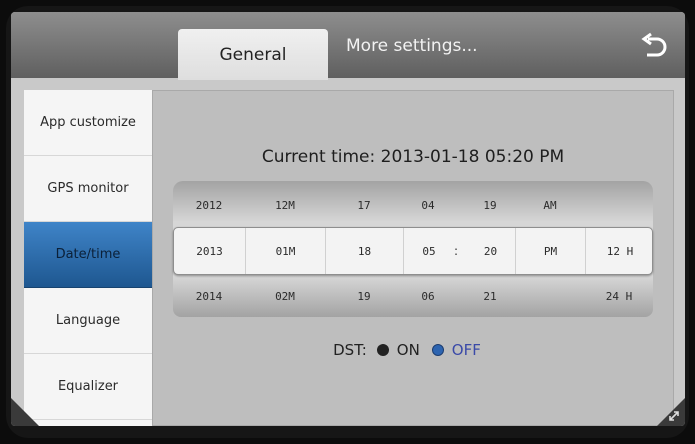  What do you see at coordinates (318, 157) in the screenshot?
I see `current-time-label: Current time:` at bounding box center [318, 157].